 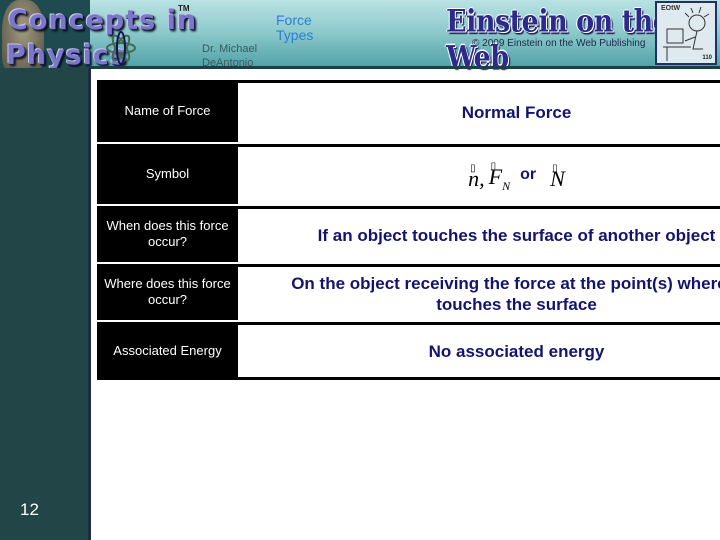 I want to click on symbol-fn: ▯ FN, so click(x=500, y=177).